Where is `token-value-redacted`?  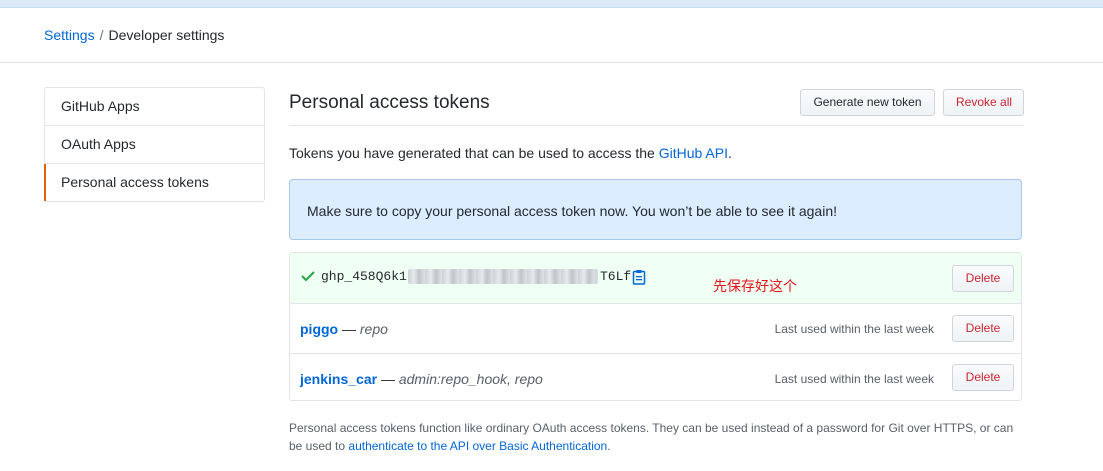 token-value-redacted is located at coordinates (503, 276).